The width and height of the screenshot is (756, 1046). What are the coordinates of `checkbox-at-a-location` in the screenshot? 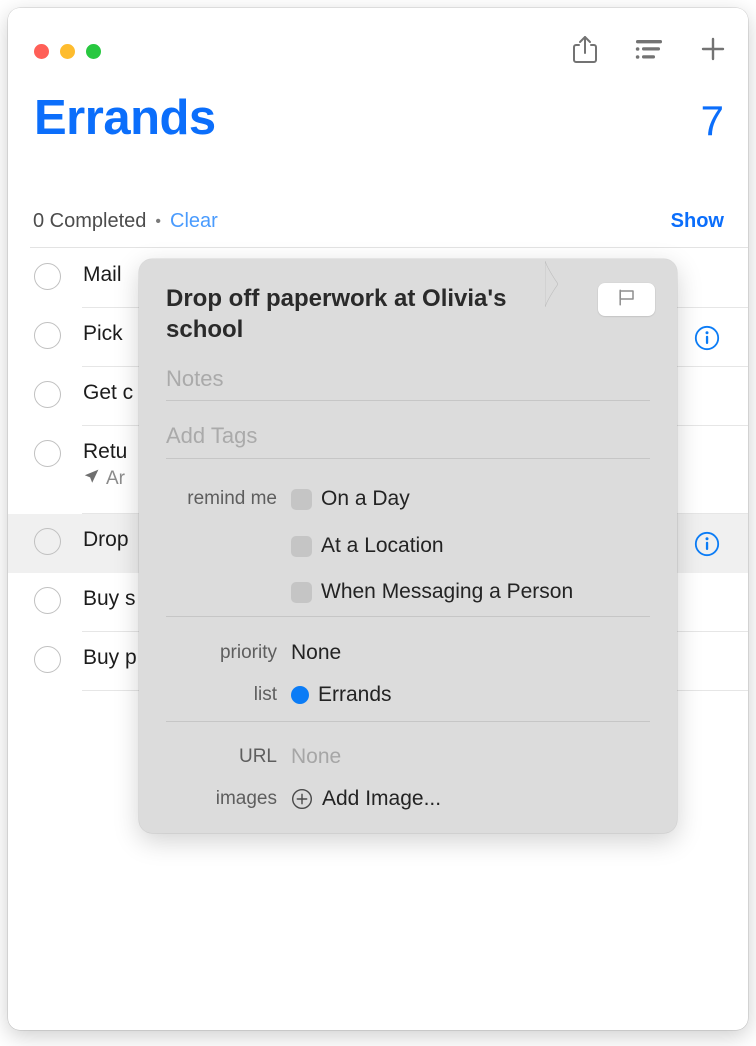 It's located at (301, 546).